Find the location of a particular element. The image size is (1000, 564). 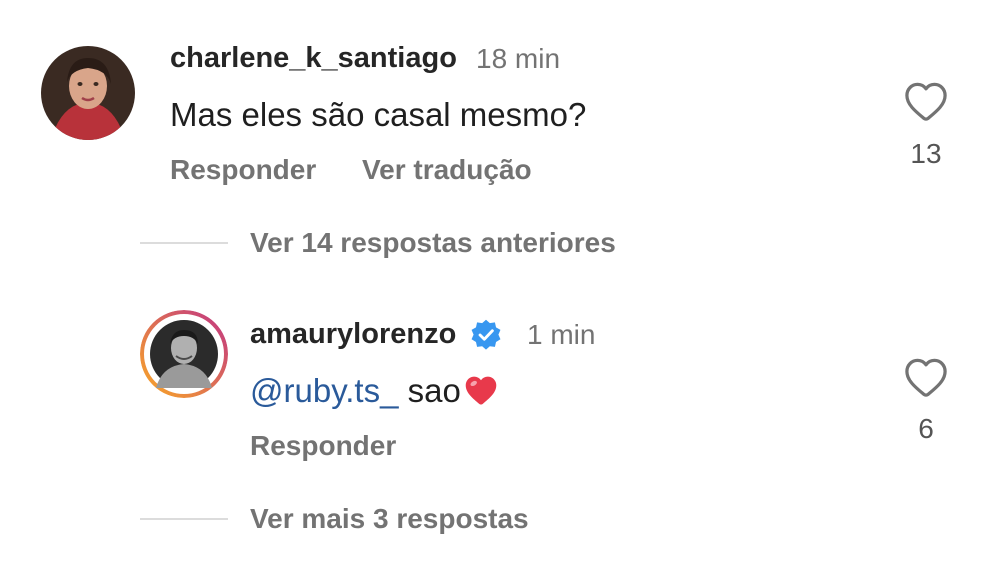

comment-username: amaurylorenzo is located at coordinates (353, 334).